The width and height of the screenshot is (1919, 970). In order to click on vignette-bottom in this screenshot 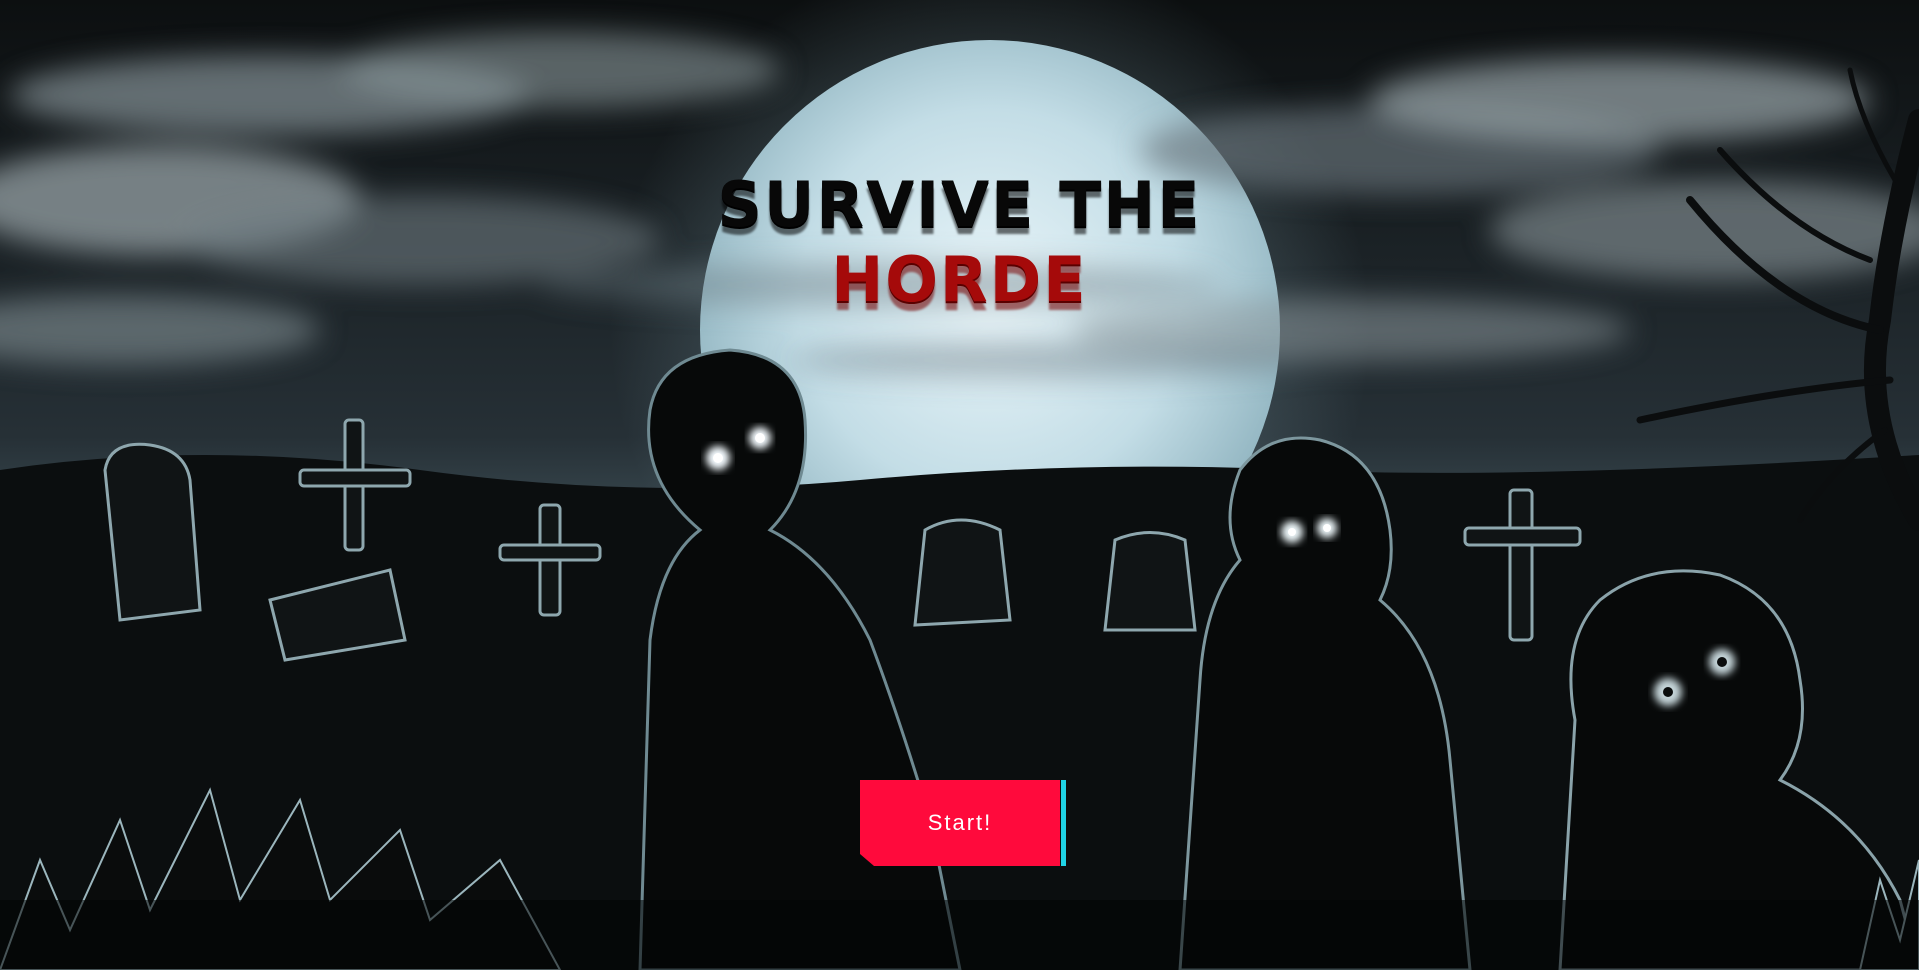, I will do `click(959, 935)`.